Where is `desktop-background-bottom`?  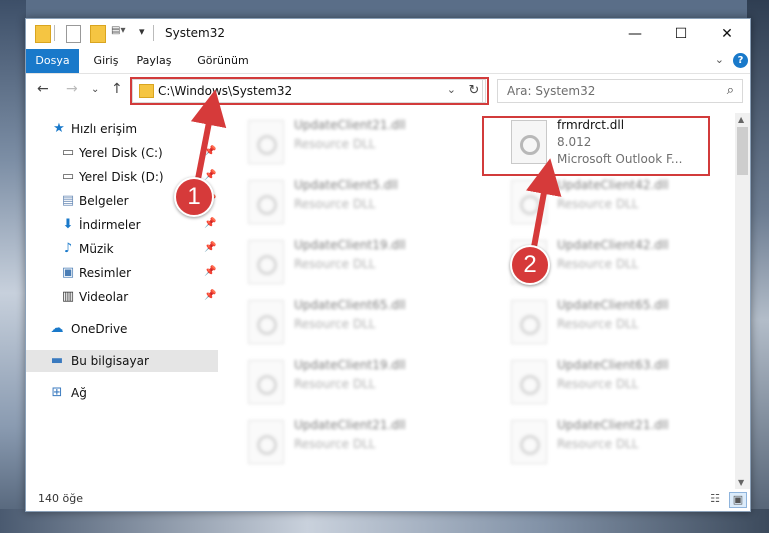 desktop-background-bottom is located at coordinates (384, 521).